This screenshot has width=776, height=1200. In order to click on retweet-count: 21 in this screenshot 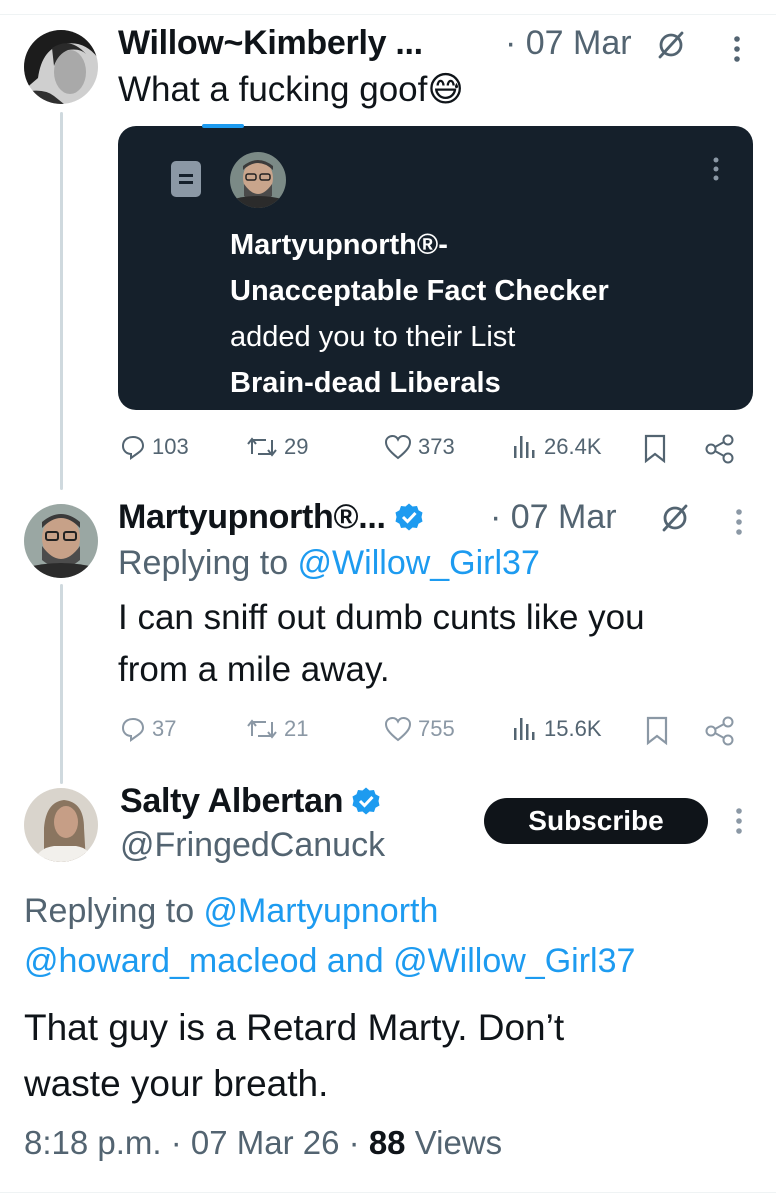, I will do `click(296, 728)`.